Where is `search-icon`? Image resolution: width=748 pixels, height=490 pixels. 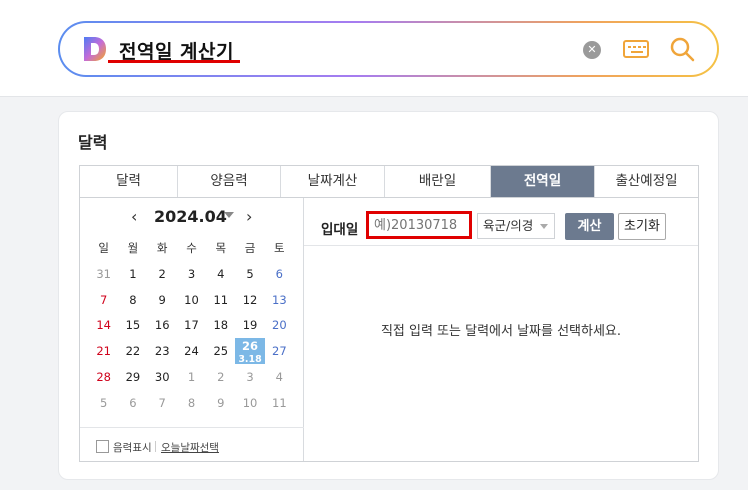 search-icon is located at coordinates (682, 49).